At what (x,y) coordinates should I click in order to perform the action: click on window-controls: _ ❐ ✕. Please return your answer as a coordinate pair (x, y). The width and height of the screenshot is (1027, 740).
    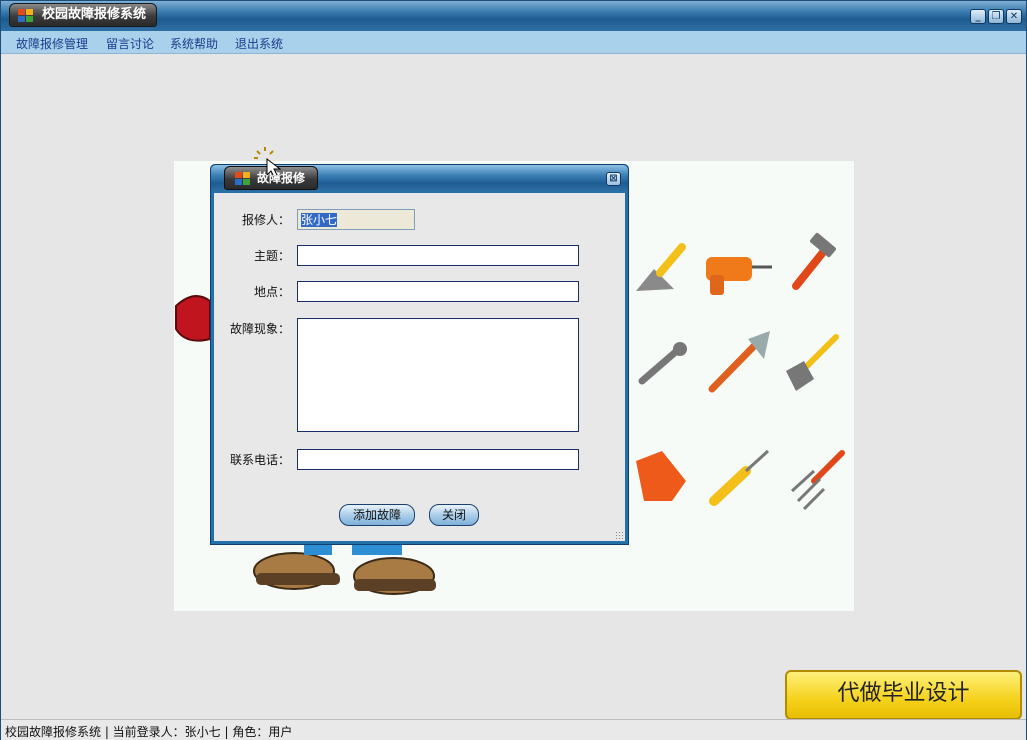
    Looking at the image, I should click on (996, 16).